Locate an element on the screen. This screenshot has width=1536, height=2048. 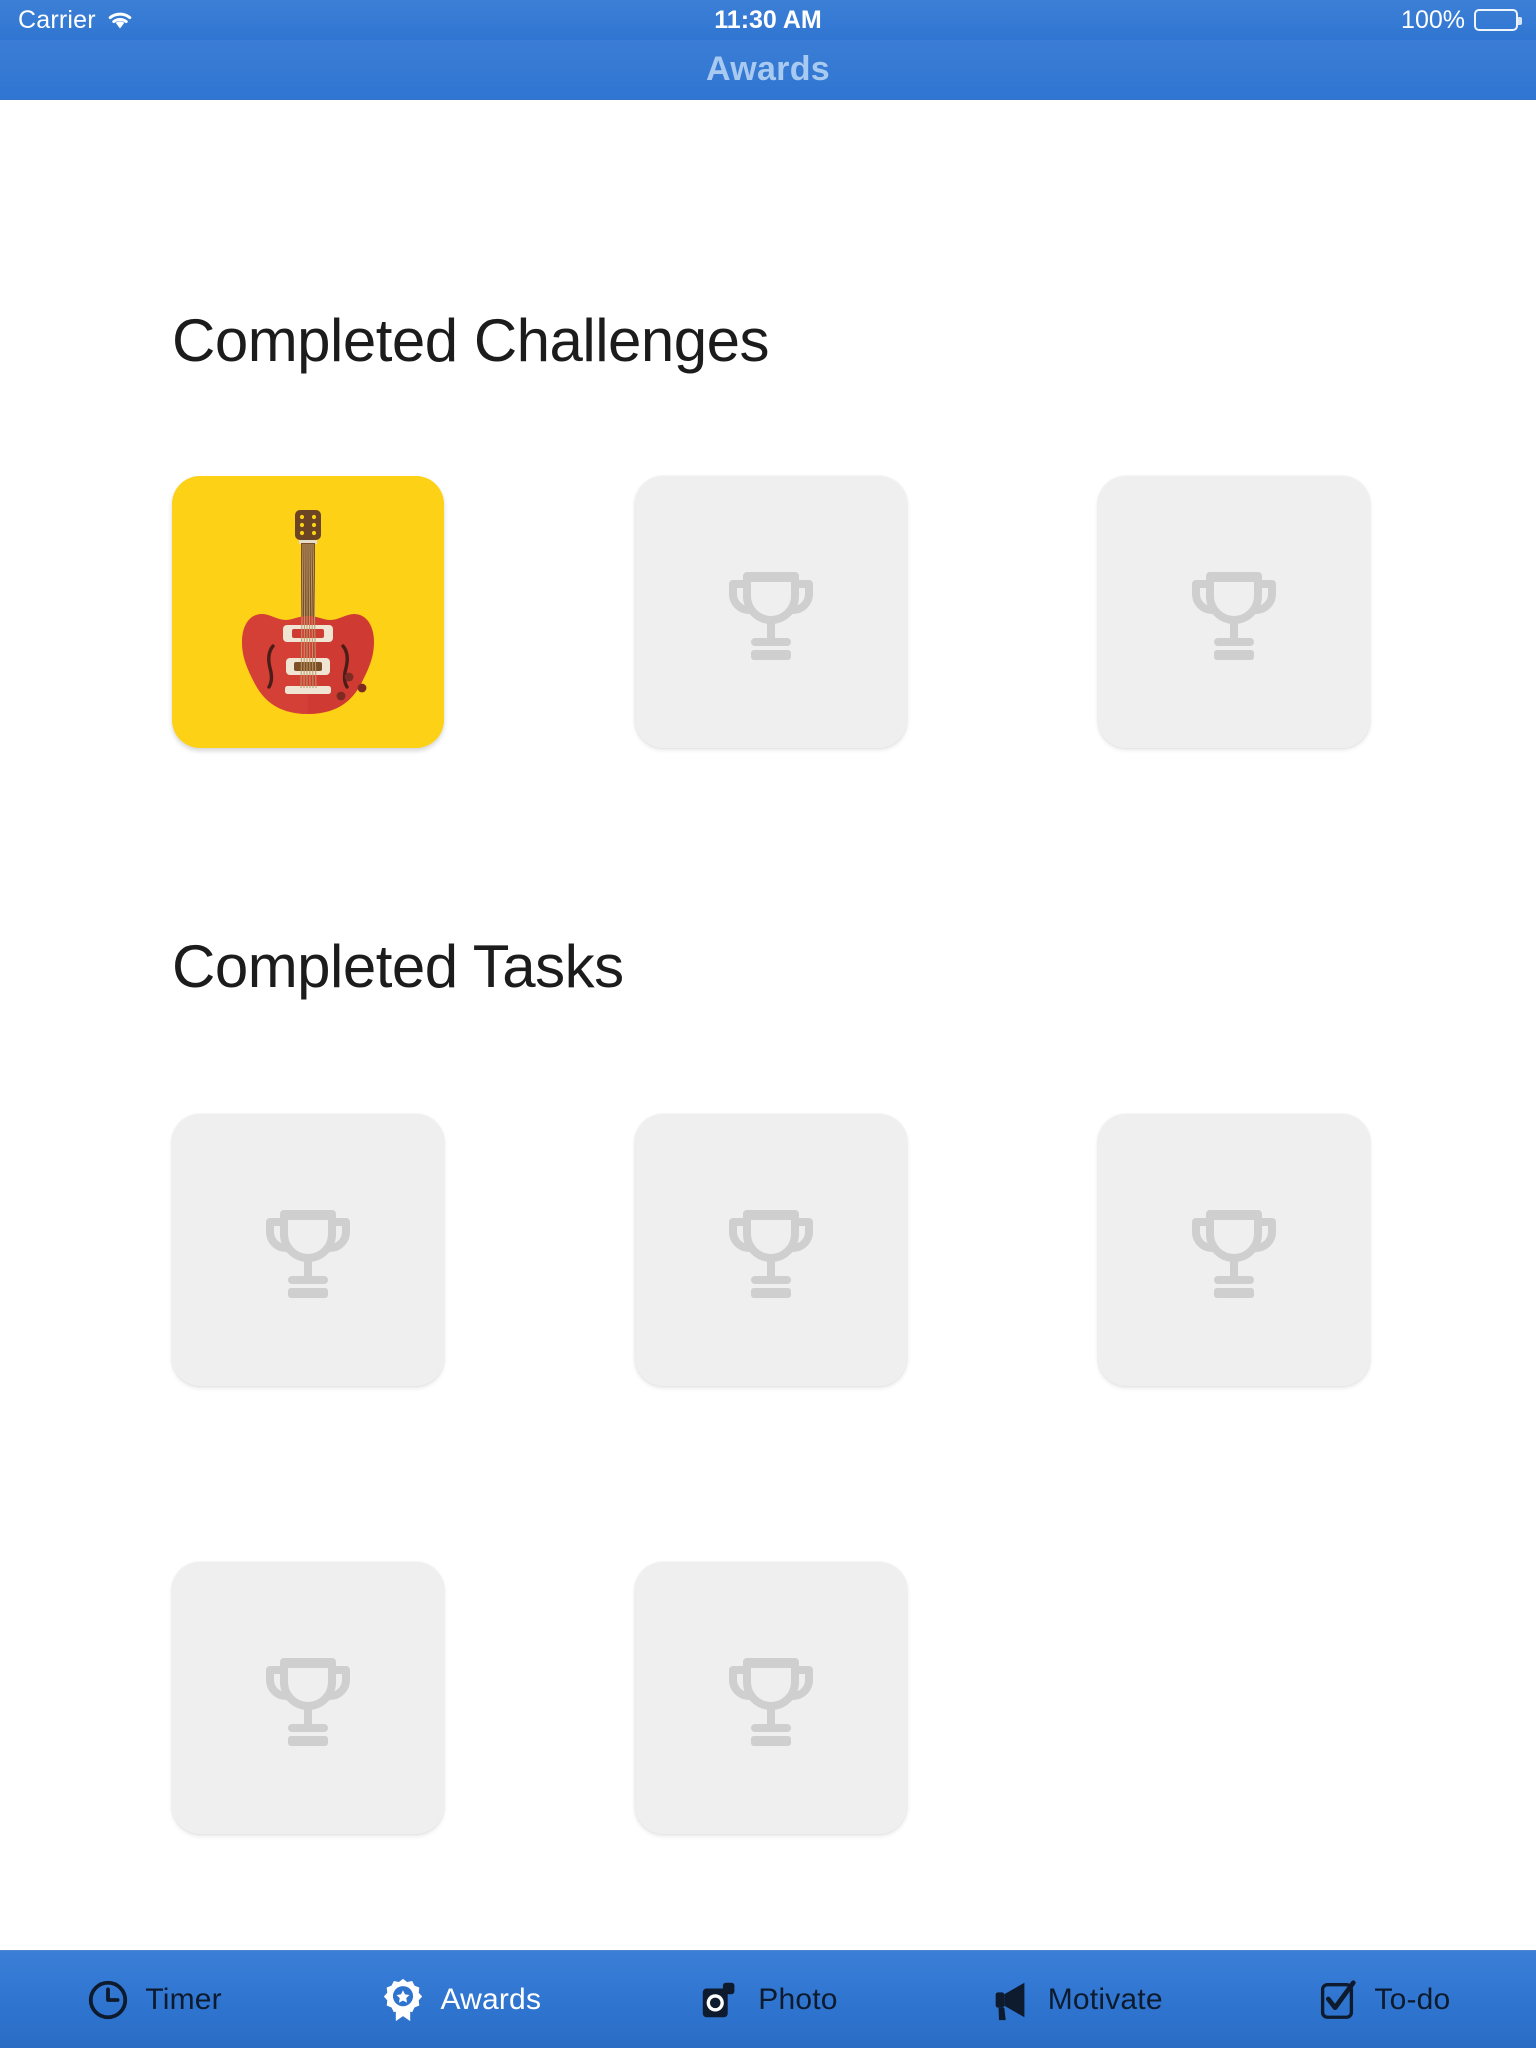
status-bar: Carrier 11:30 AM 100% is located at coordinates (768, 20).